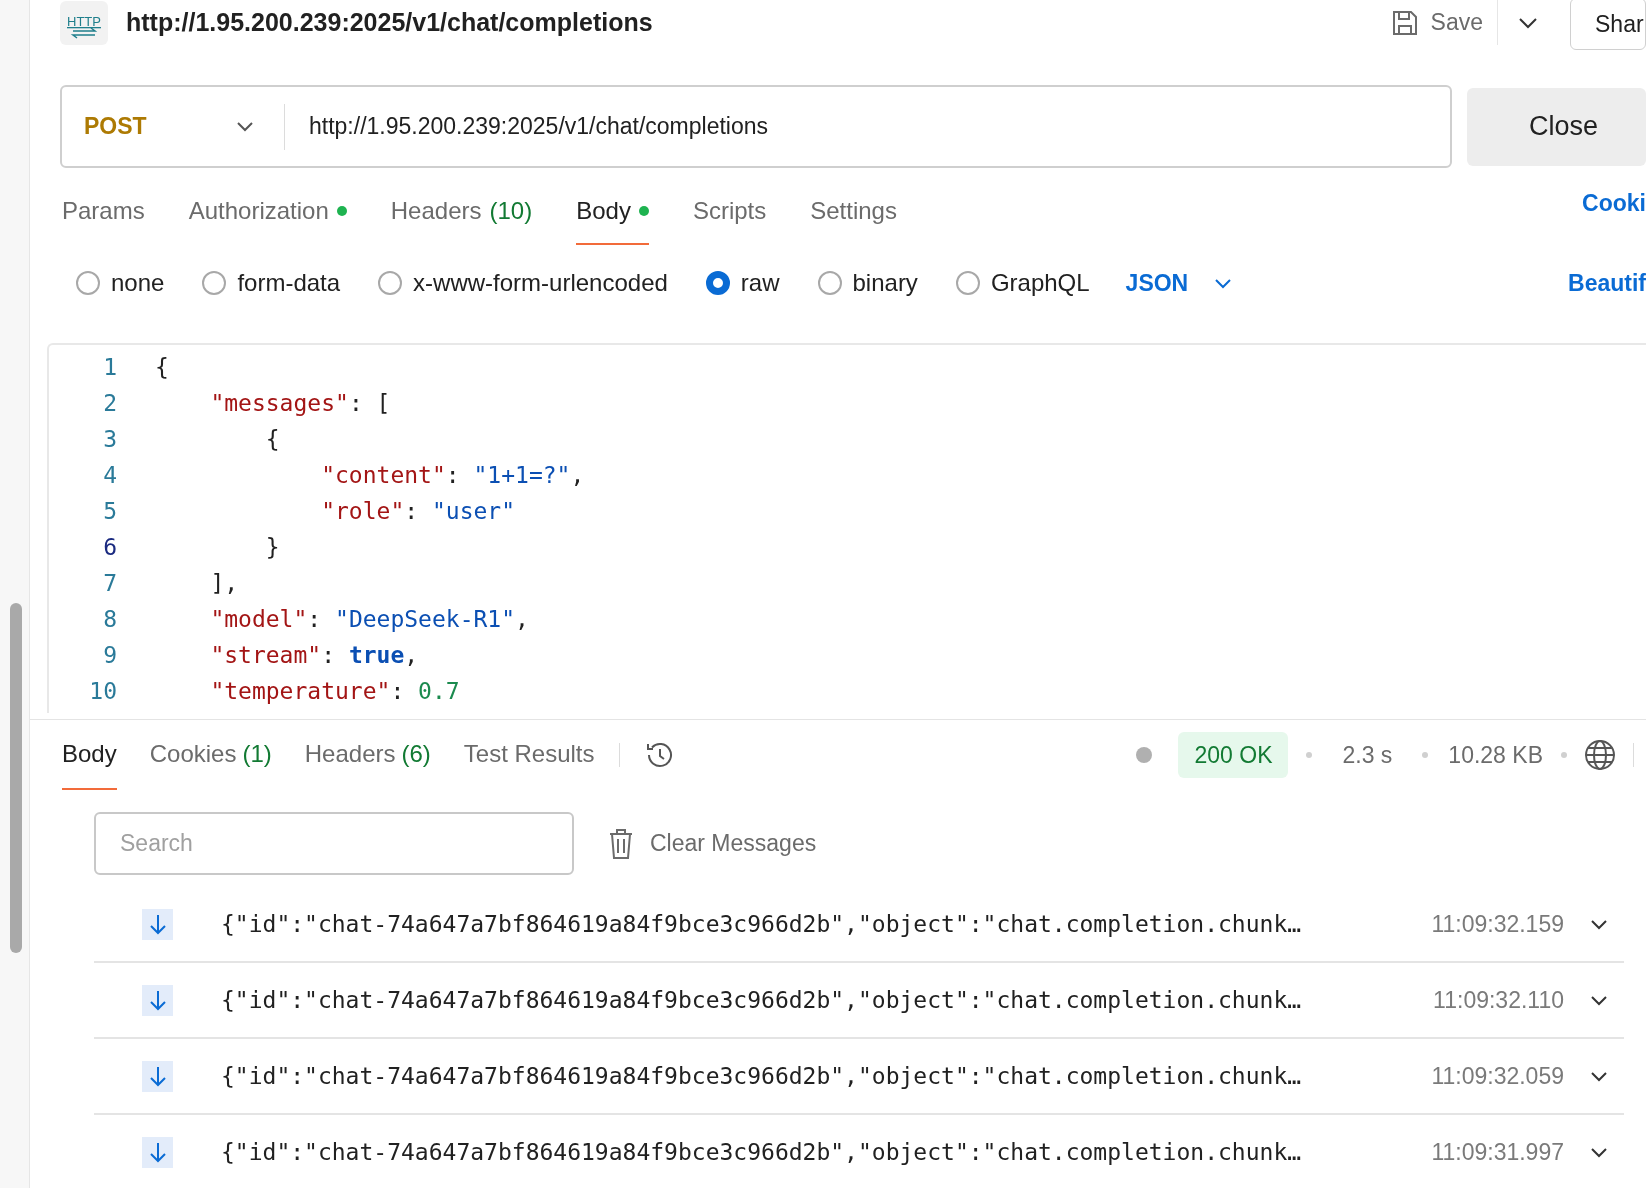  I want to click on line-number: 5, so click(109, 511).